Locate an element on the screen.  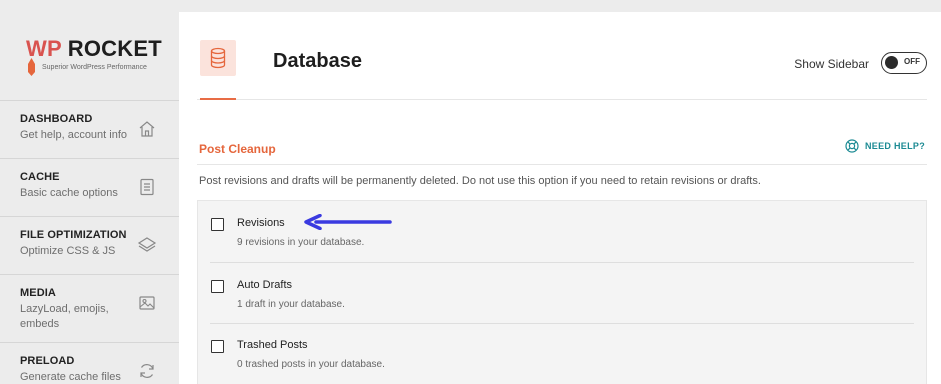
option-revisions: Revisions 9 revisions in your database. is located at coordinates (562, 231).